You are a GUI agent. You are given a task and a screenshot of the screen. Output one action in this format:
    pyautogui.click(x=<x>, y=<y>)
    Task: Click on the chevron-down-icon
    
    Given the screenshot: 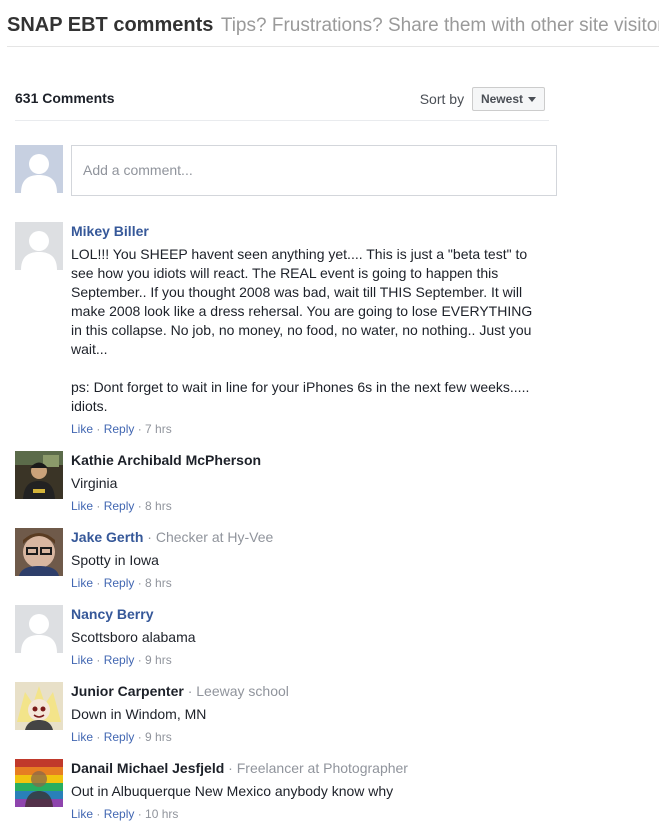 What is the action you would take?
    pyautogui.click(x=532, y=100)
    